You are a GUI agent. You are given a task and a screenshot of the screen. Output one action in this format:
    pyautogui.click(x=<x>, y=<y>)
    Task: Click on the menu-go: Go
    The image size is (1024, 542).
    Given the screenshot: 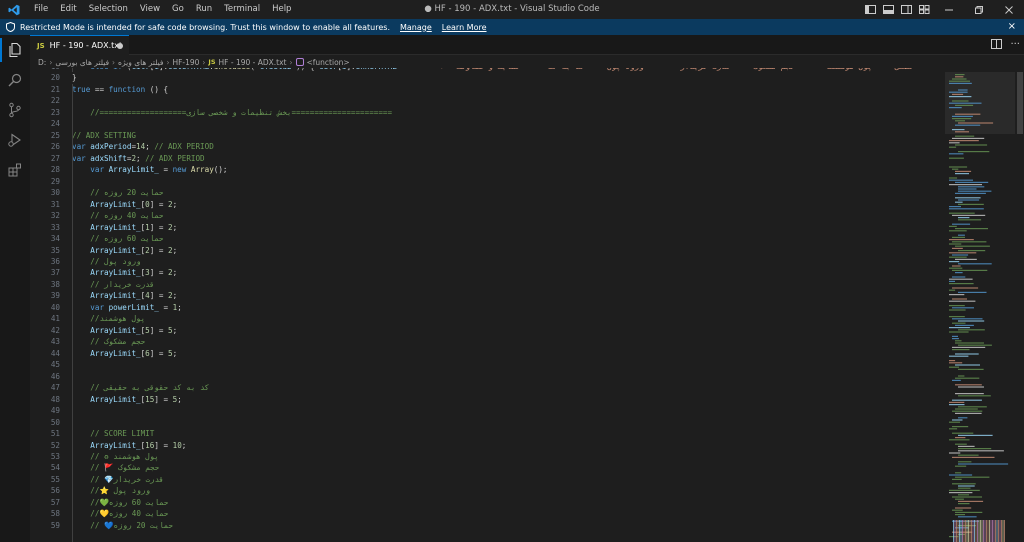 What is the action you would take?
    pyautogui.click(x=178, y=9)
    